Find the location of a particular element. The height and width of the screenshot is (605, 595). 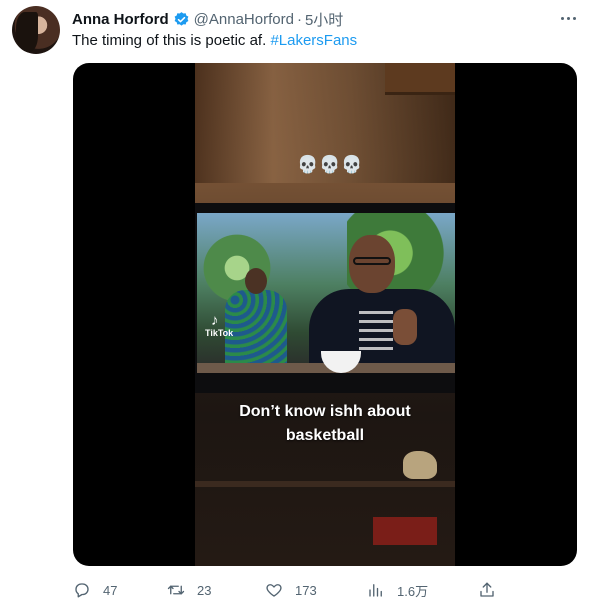

analytics-icon is located at coordinates (375, 590).